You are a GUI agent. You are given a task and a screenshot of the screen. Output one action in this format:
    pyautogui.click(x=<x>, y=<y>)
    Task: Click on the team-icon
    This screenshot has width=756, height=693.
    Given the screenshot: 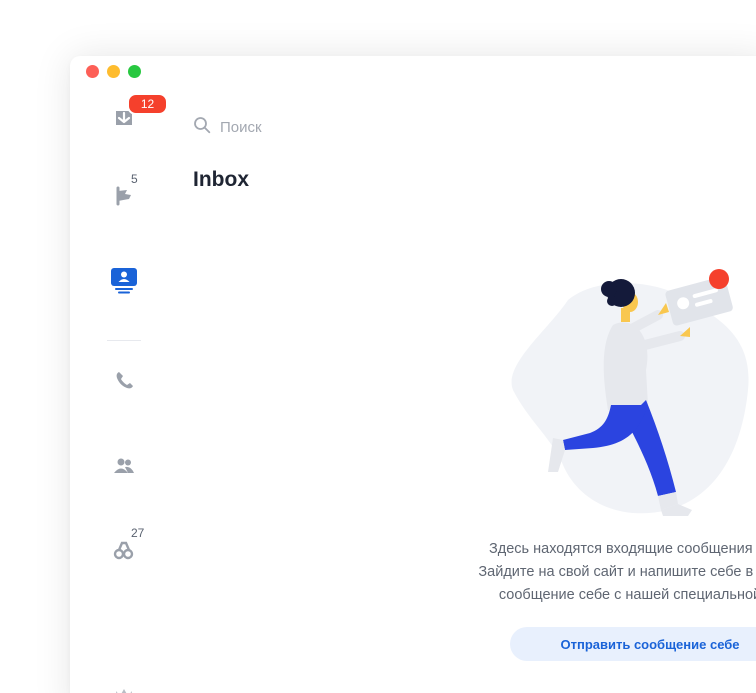 What is the action you would take?
    pyautogui.click(x=124, y=466)
    